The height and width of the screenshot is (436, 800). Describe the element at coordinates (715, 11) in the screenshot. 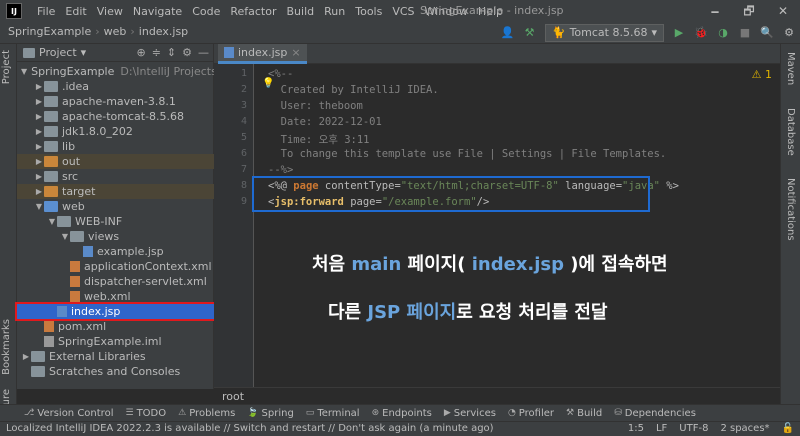

I see `minimize-icon: 🗕` at that location.